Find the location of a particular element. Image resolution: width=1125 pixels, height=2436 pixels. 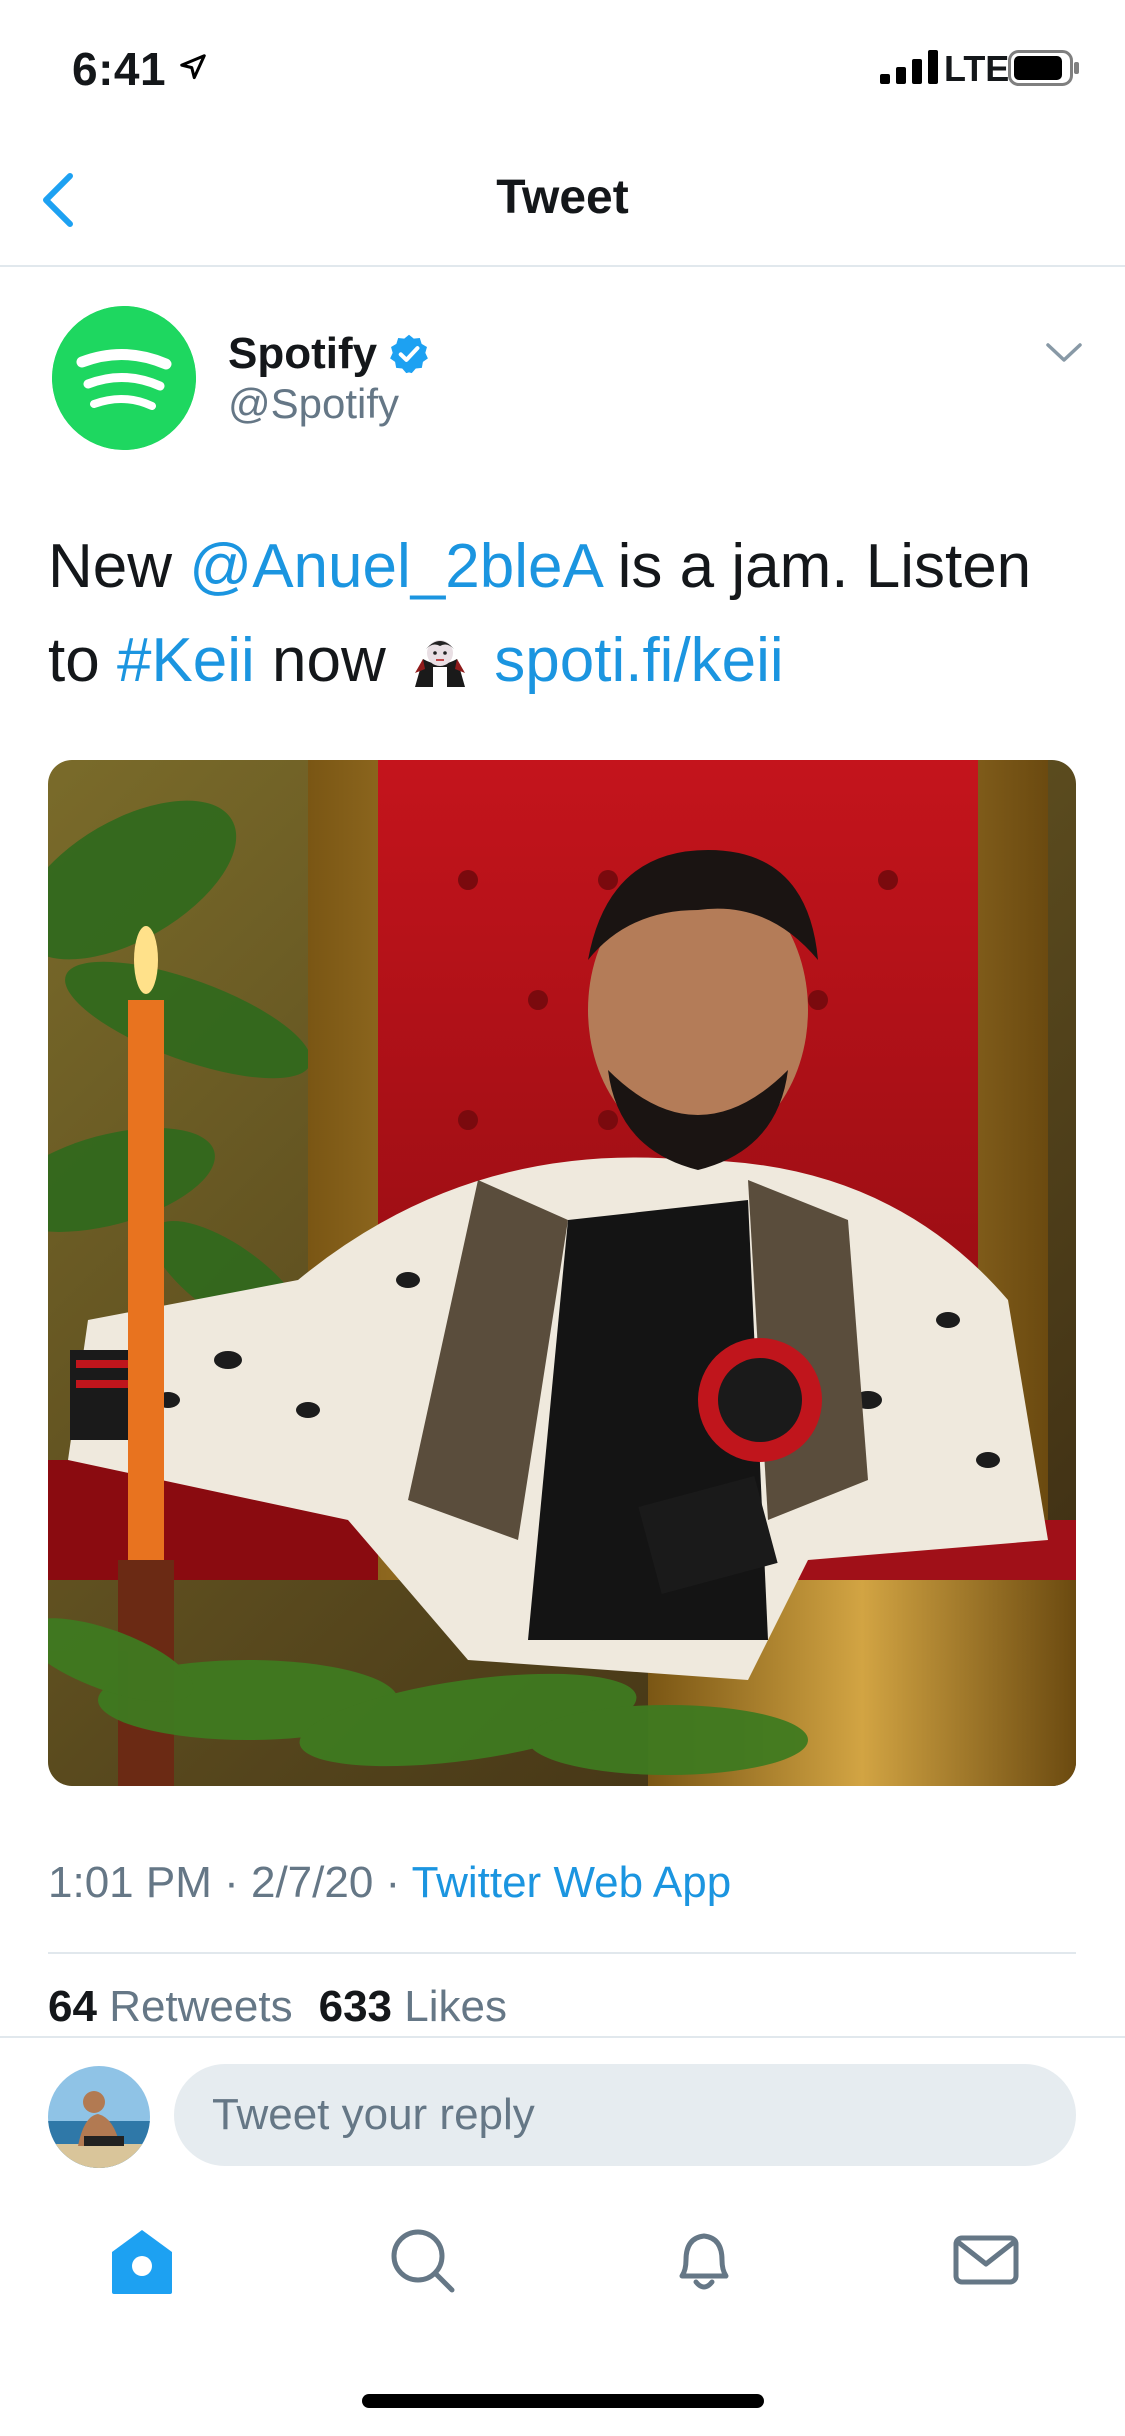

user-avatar-image is located at coordinates (99, 2117).